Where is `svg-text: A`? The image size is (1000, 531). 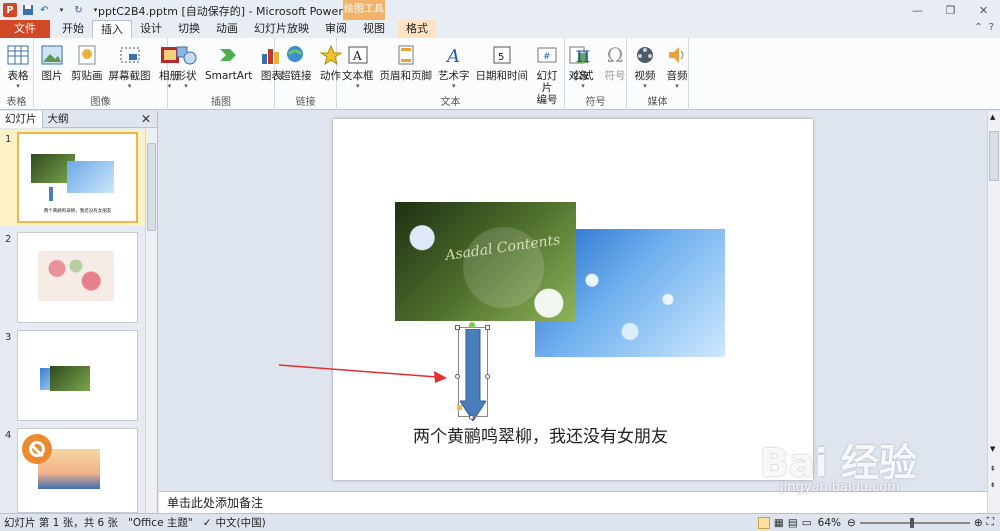
svg-text: A is located at coordinates (357, 56).